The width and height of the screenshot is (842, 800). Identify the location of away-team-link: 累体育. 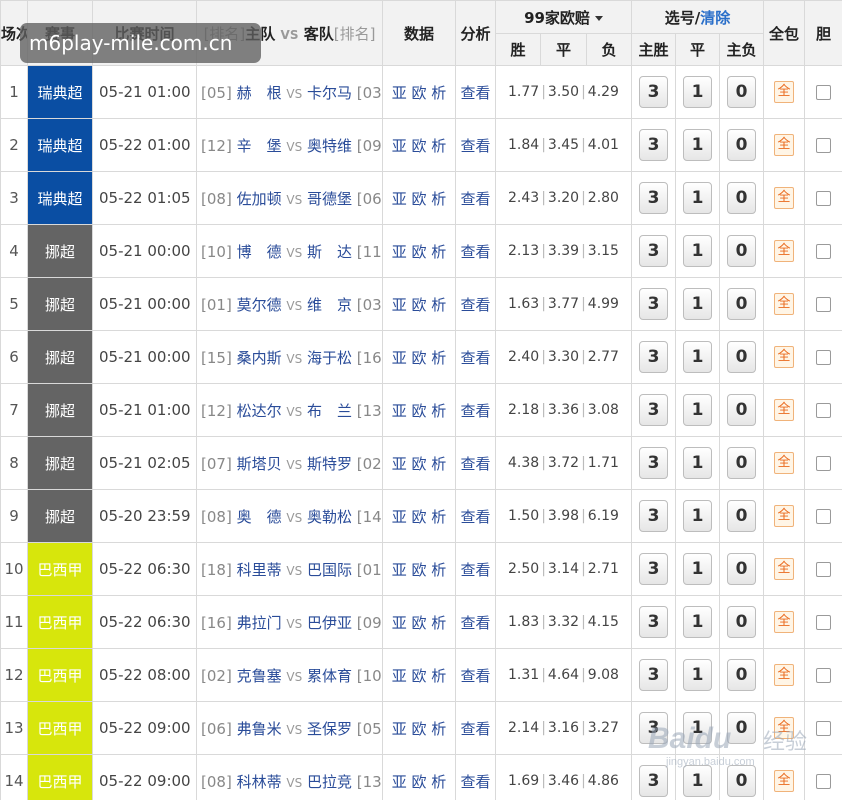
(329, 676).